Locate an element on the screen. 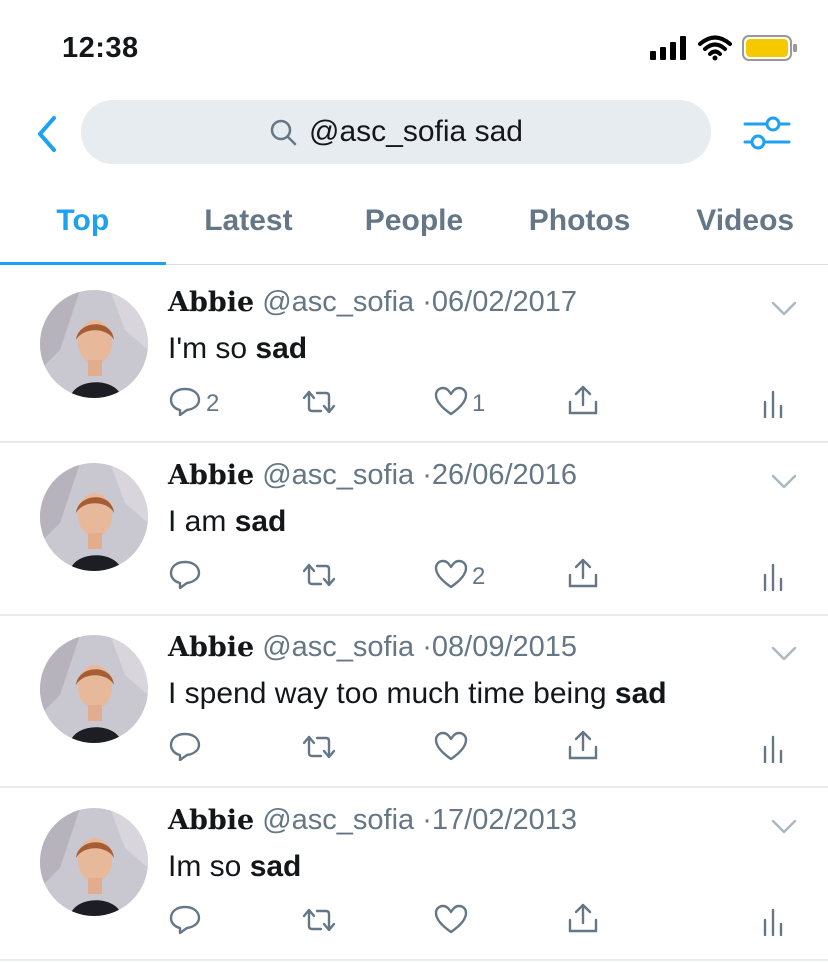 This screenshot has height=963, width=828. like-button: 1 is located at coordinates (459, 403).